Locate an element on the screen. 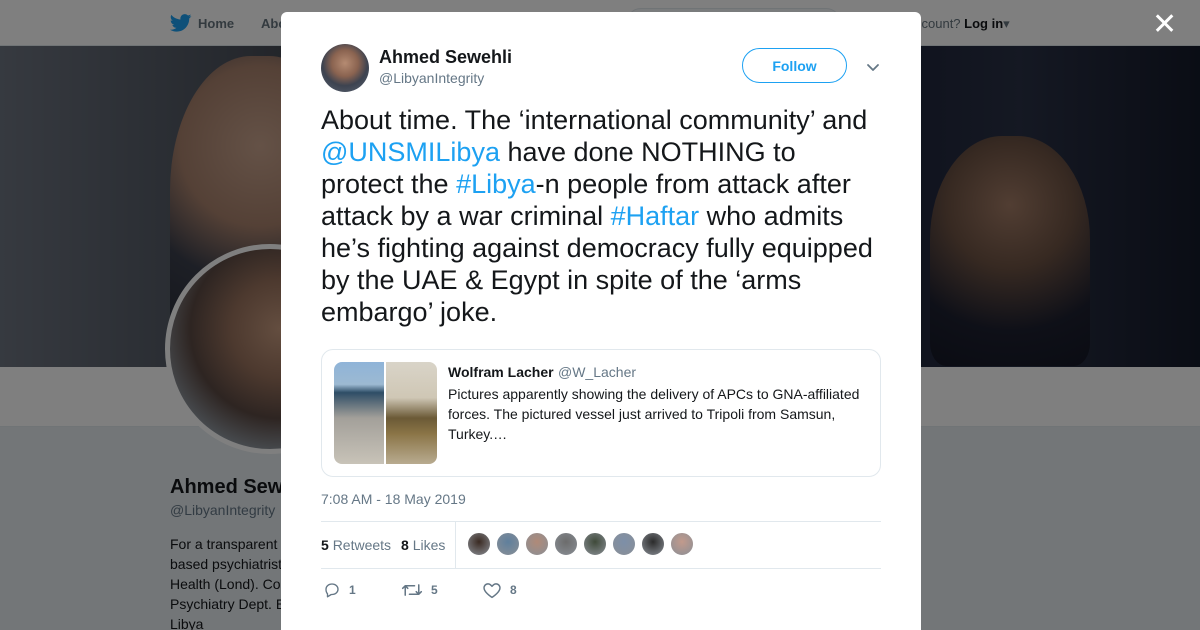 This screenshot has height=630, width=1200. quoted-author-name: Wolfram Lacher is located at coordinates (501, 372).